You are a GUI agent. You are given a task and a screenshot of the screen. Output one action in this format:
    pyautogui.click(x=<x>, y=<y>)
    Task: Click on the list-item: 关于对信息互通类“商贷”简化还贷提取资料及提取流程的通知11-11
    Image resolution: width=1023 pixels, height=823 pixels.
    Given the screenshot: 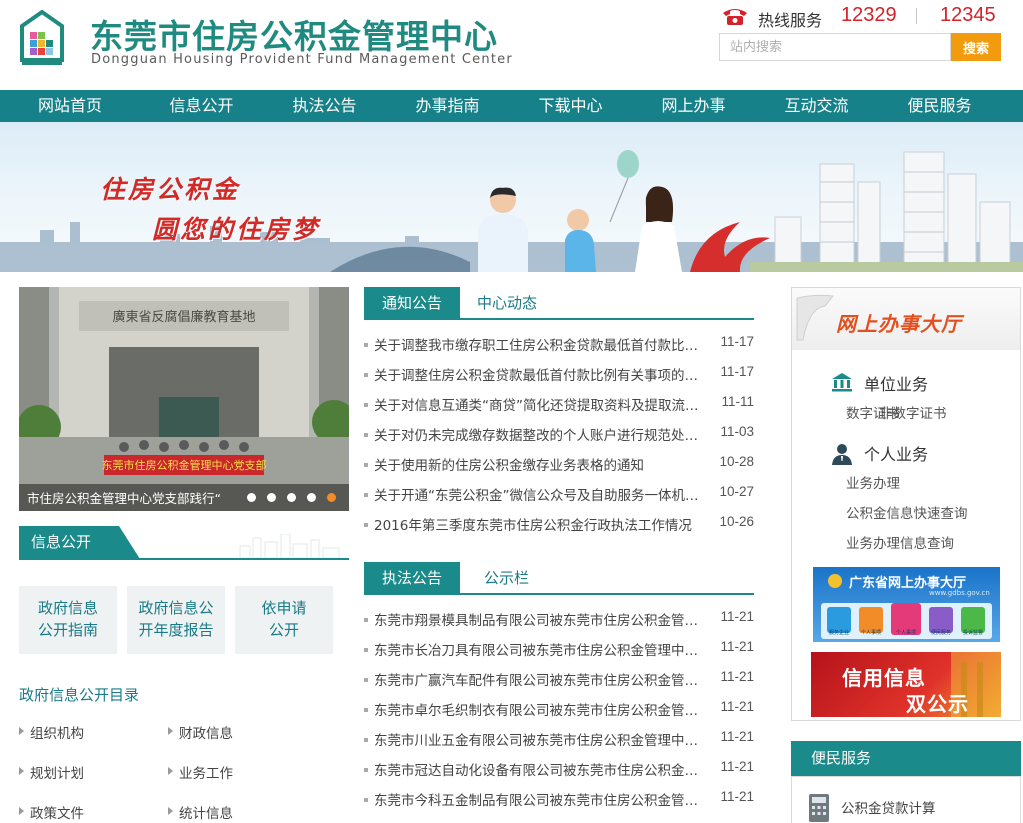 What is the action you would take?
    pyautogui.click(x=559, y=404)
    